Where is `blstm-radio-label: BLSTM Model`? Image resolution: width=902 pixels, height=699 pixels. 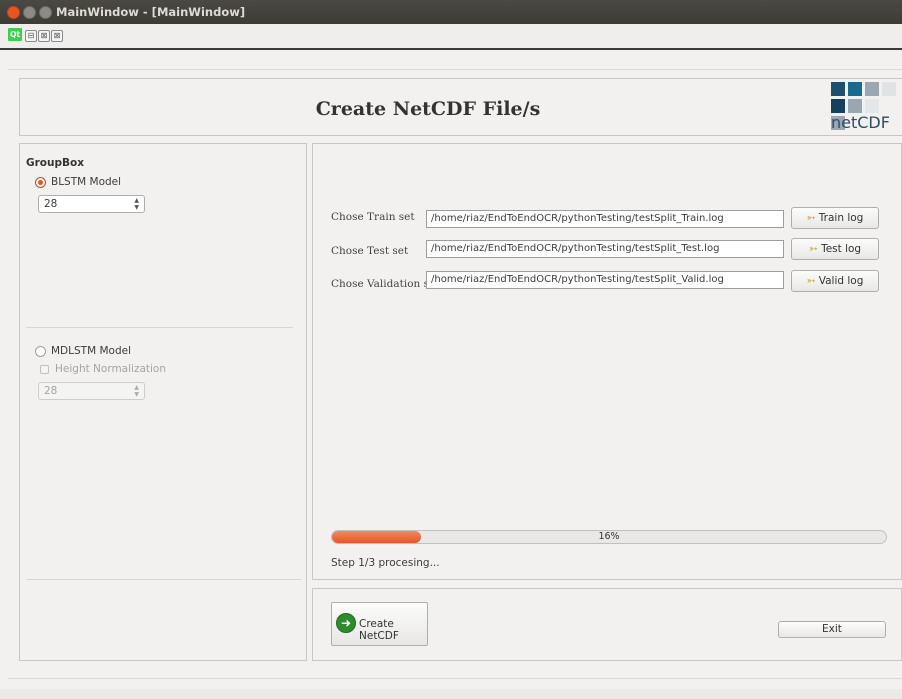 blstm-radio-label: BLSTM Model is located at coordinates (86, 182).